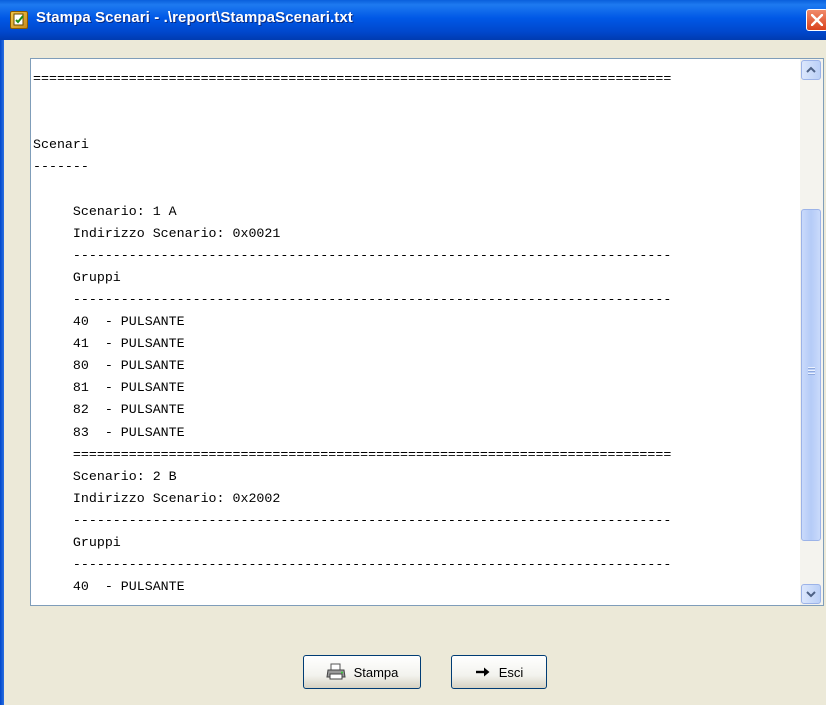 Image resolution: width=826 pixels, height=705 pixels. I want to click on exit-button: Esci, so click(499, 672).